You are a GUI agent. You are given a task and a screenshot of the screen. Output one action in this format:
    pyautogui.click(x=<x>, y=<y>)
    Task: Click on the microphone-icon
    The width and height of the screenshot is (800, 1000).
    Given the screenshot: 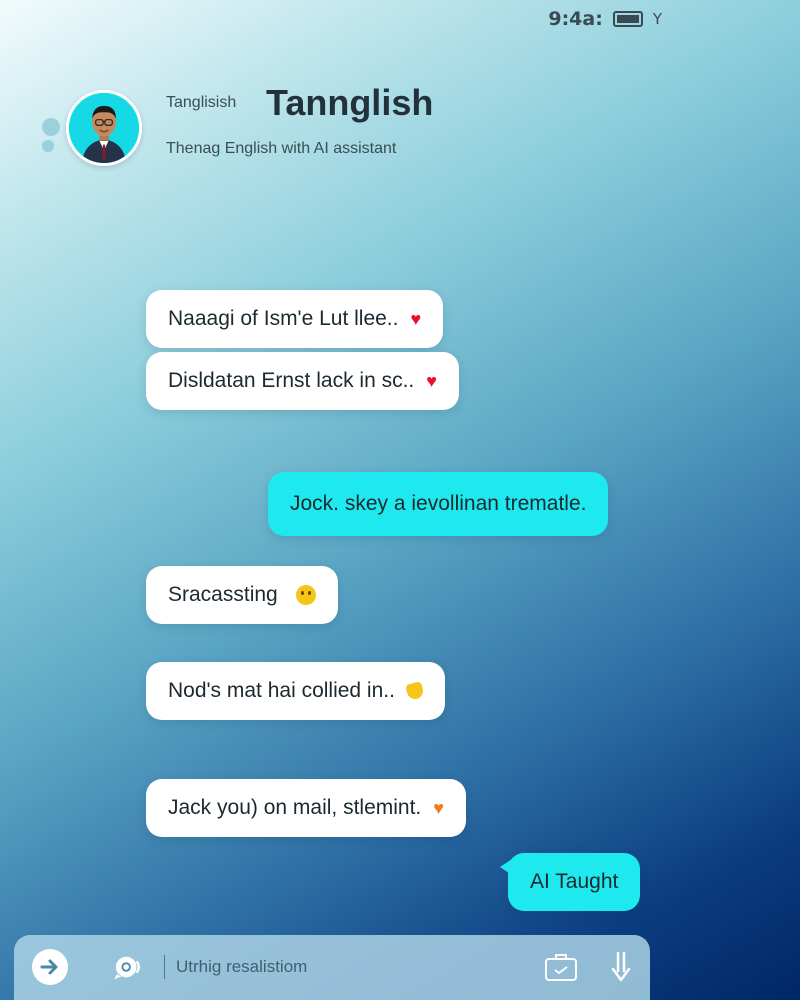 What is the action you would take?
    pyautogui.click(x=621, y=966)
    